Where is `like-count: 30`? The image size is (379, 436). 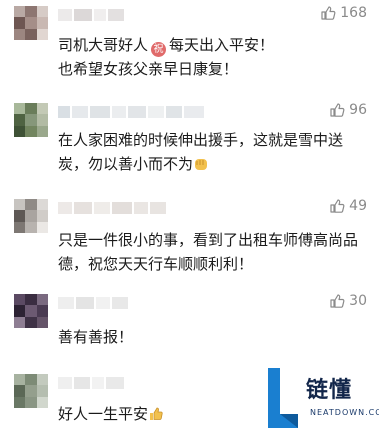
like-count: 30 is located at coordinates (358, 301).